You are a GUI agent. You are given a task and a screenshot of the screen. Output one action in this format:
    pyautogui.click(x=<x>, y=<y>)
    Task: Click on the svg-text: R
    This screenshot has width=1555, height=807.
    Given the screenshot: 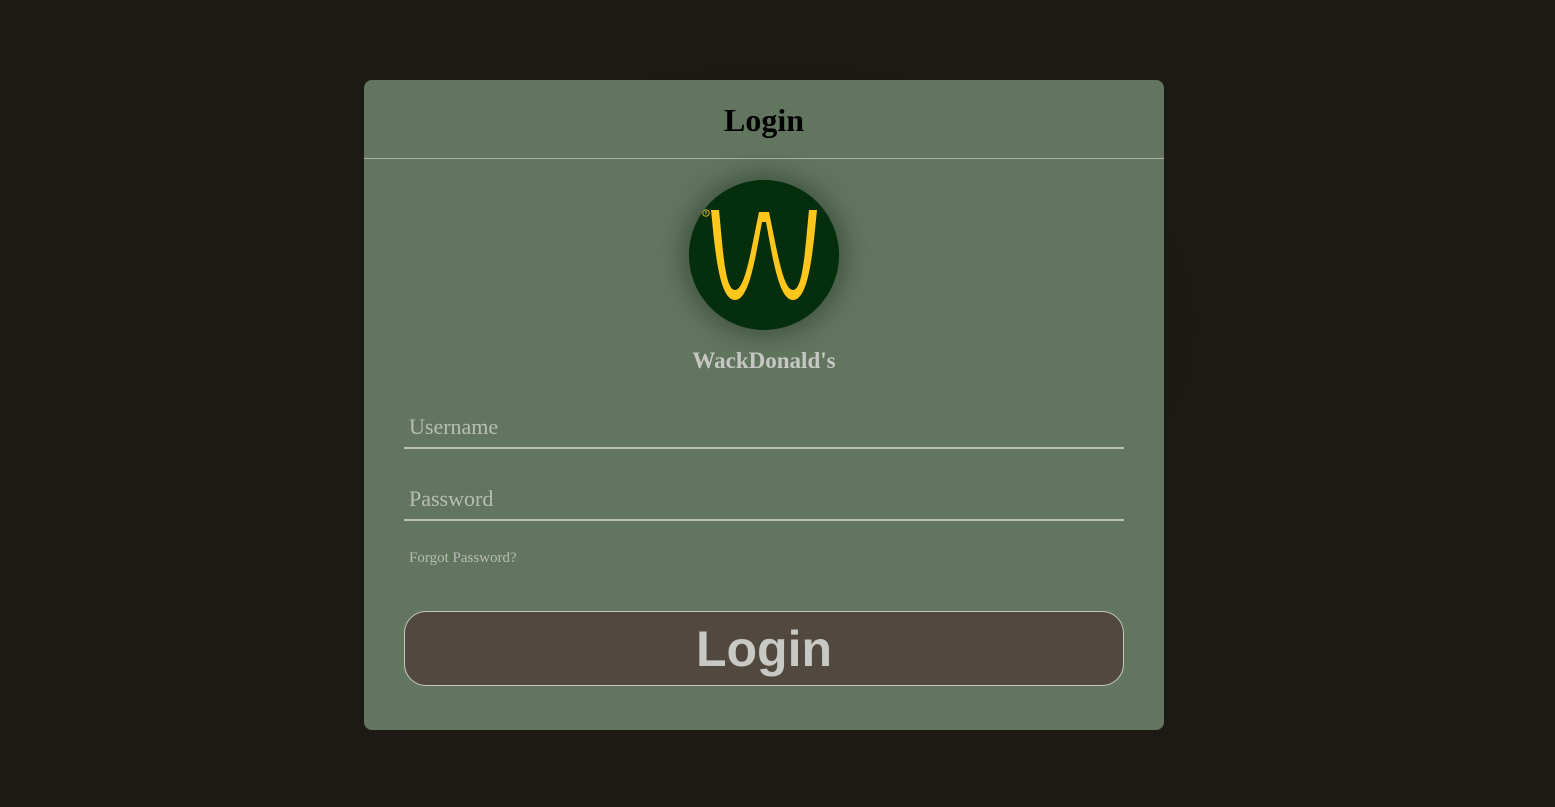 What is the action you would take?
    pyautogui.click(x=706, y=213)
    